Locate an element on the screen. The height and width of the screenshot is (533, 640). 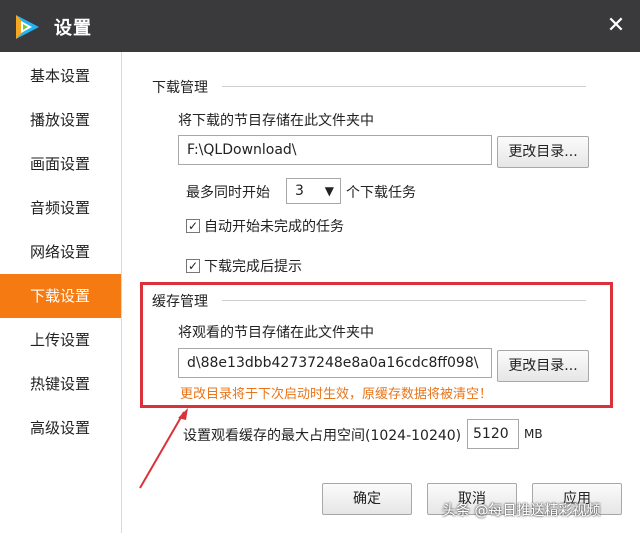
sidebar-item-network: 网络设置 is located at coordinates (60, 252).